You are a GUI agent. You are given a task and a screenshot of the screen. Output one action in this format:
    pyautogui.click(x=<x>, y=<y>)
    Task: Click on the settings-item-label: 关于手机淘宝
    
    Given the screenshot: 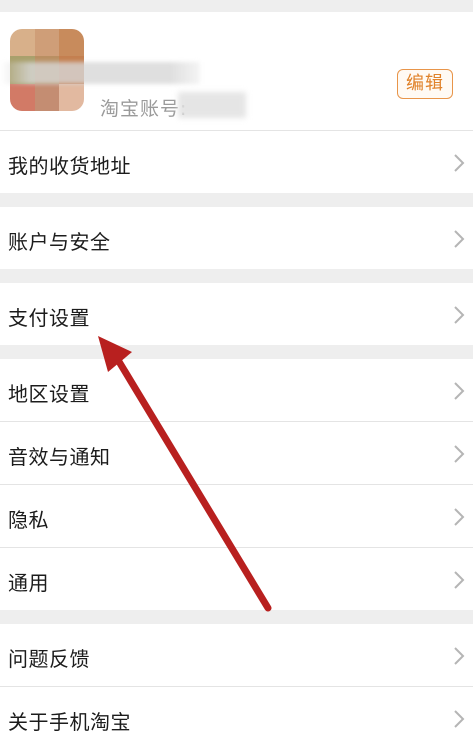 What is the action you would take?
    pyautogui.click(x=69, y=722)
    